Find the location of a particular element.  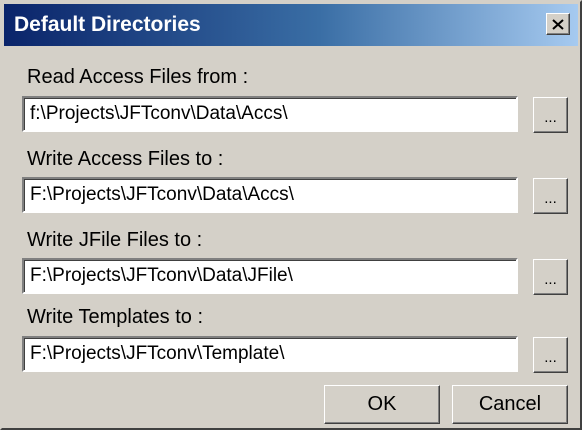

close-button is located at coordinates (558, 24).